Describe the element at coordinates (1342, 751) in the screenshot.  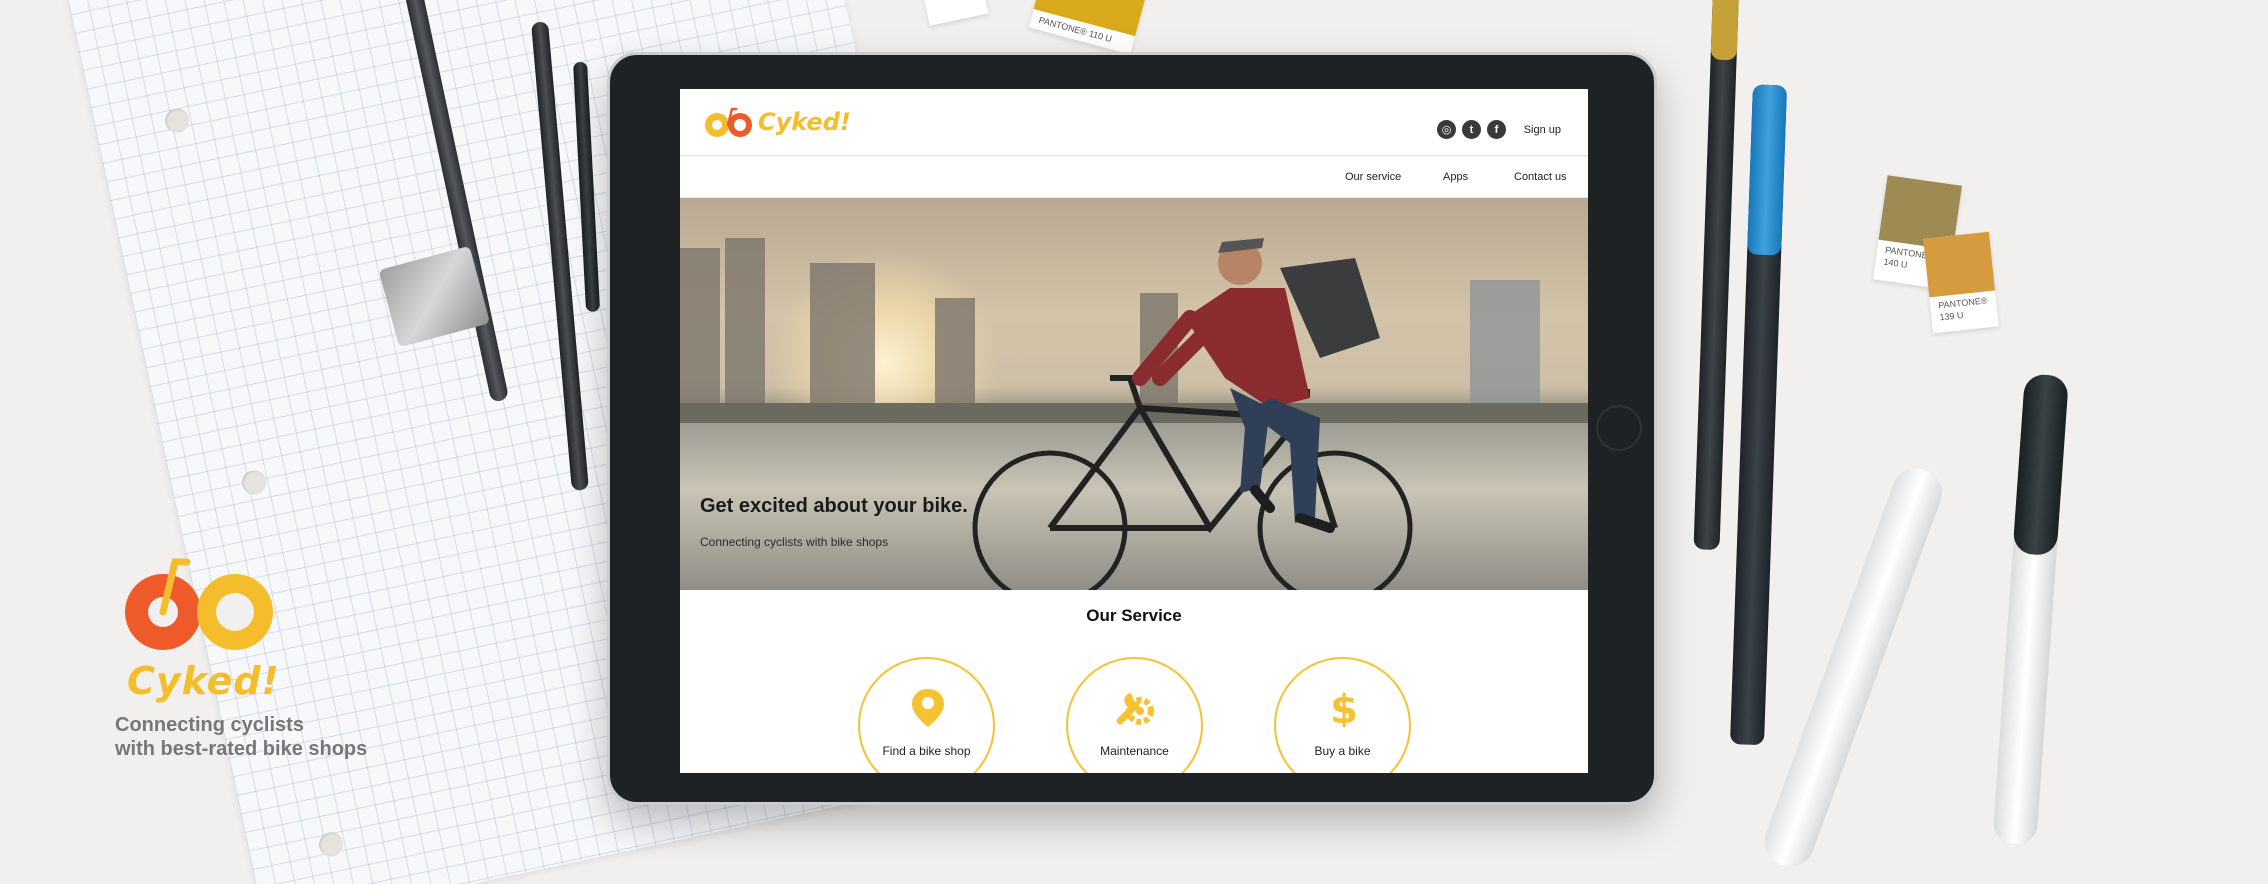
I see `service-label: Buy a bike` at that location.